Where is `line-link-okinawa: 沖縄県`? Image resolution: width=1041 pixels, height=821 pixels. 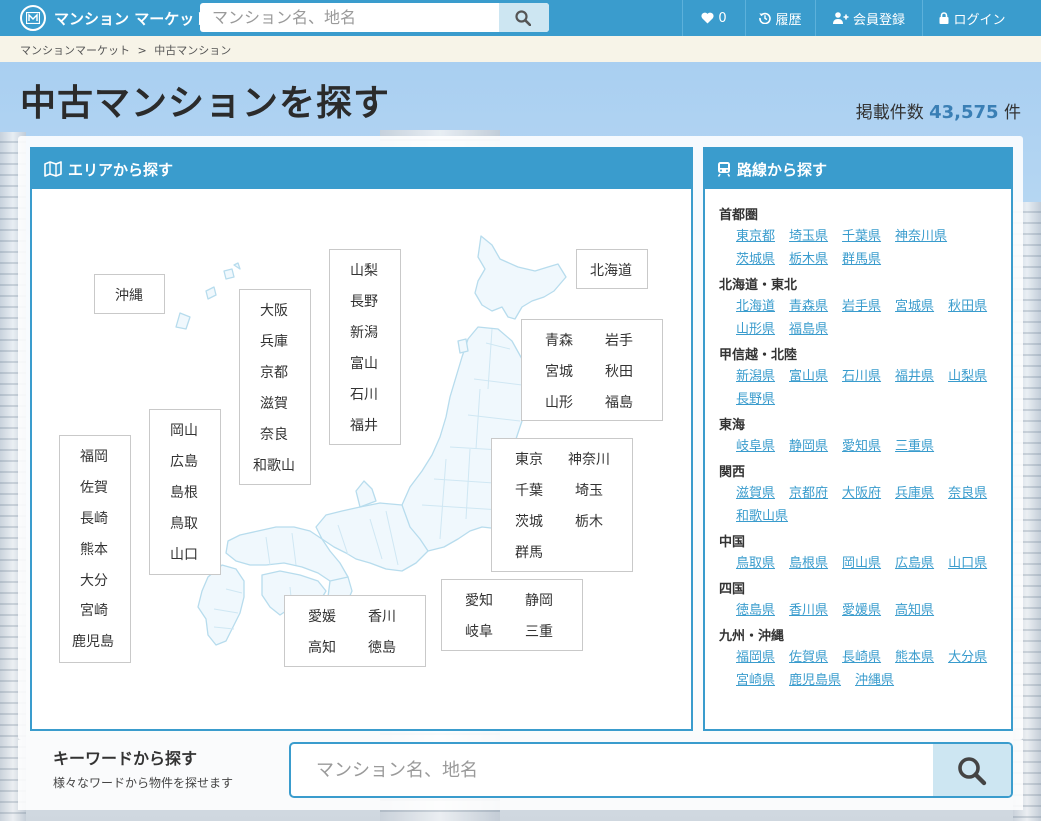 line-link-okinawa: 沖縄県 is located at coordinates (874, 681).